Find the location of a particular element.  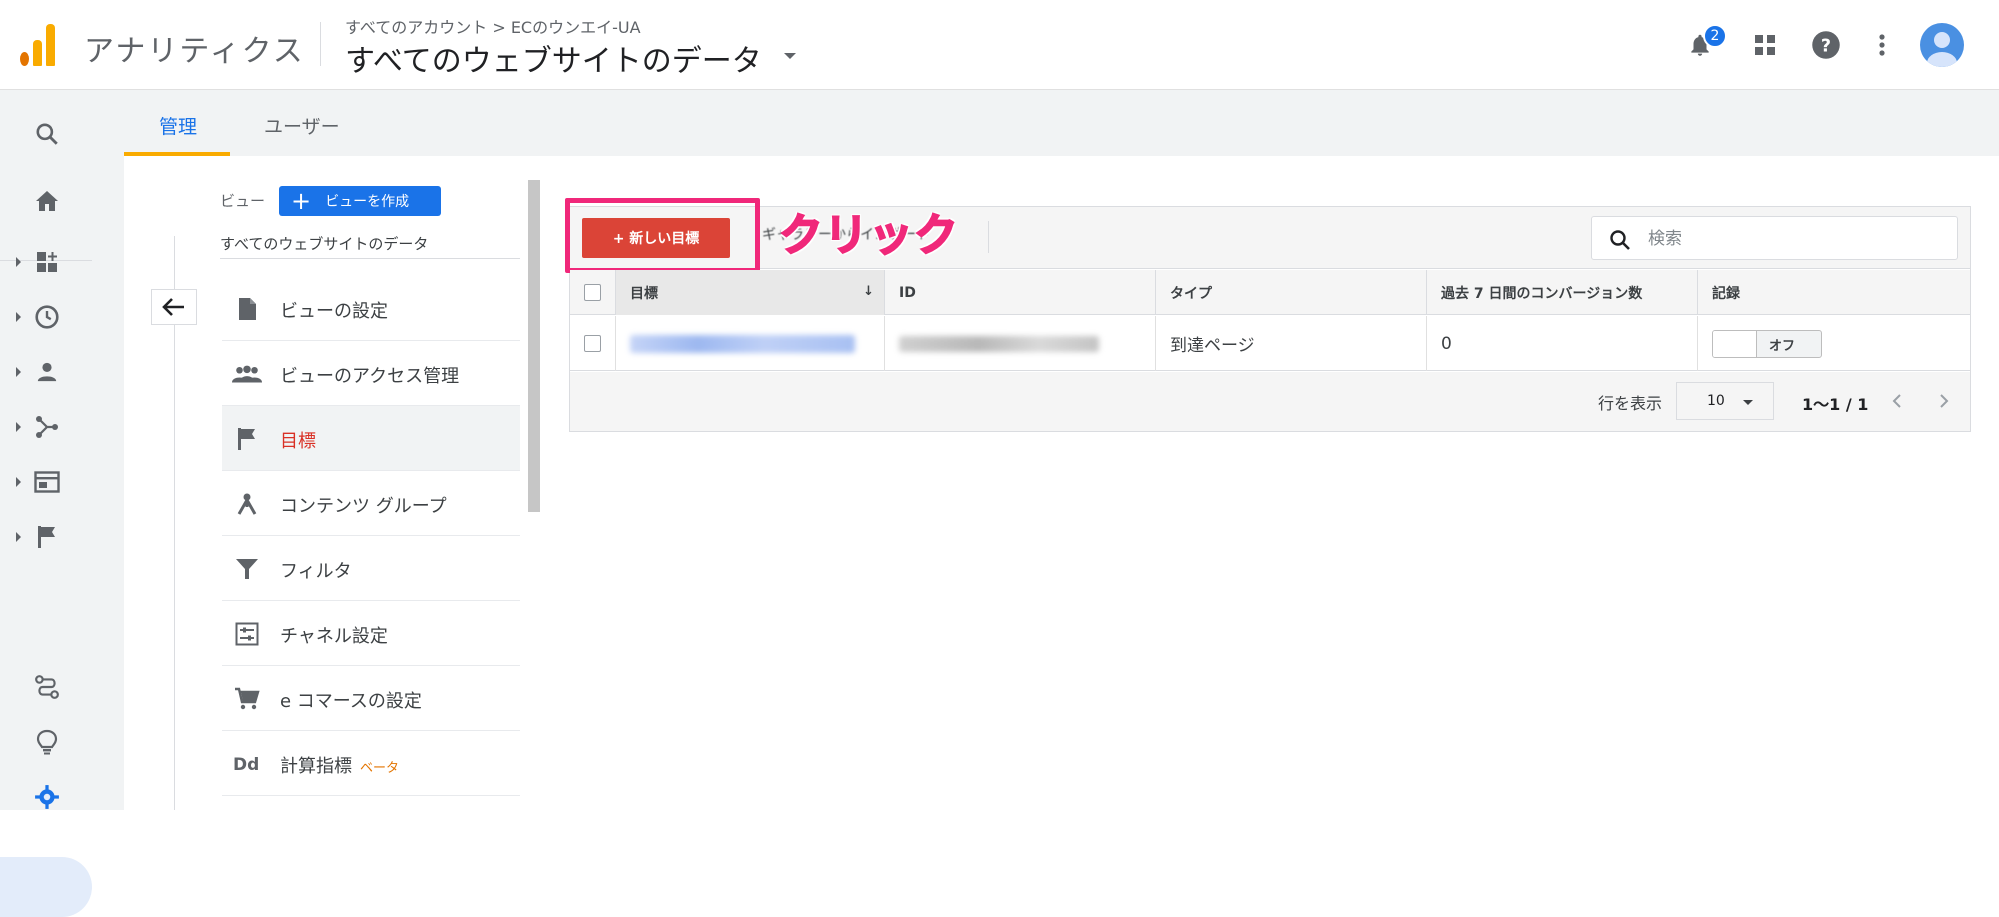

highlight-frame is located at coordinates (662, 235).